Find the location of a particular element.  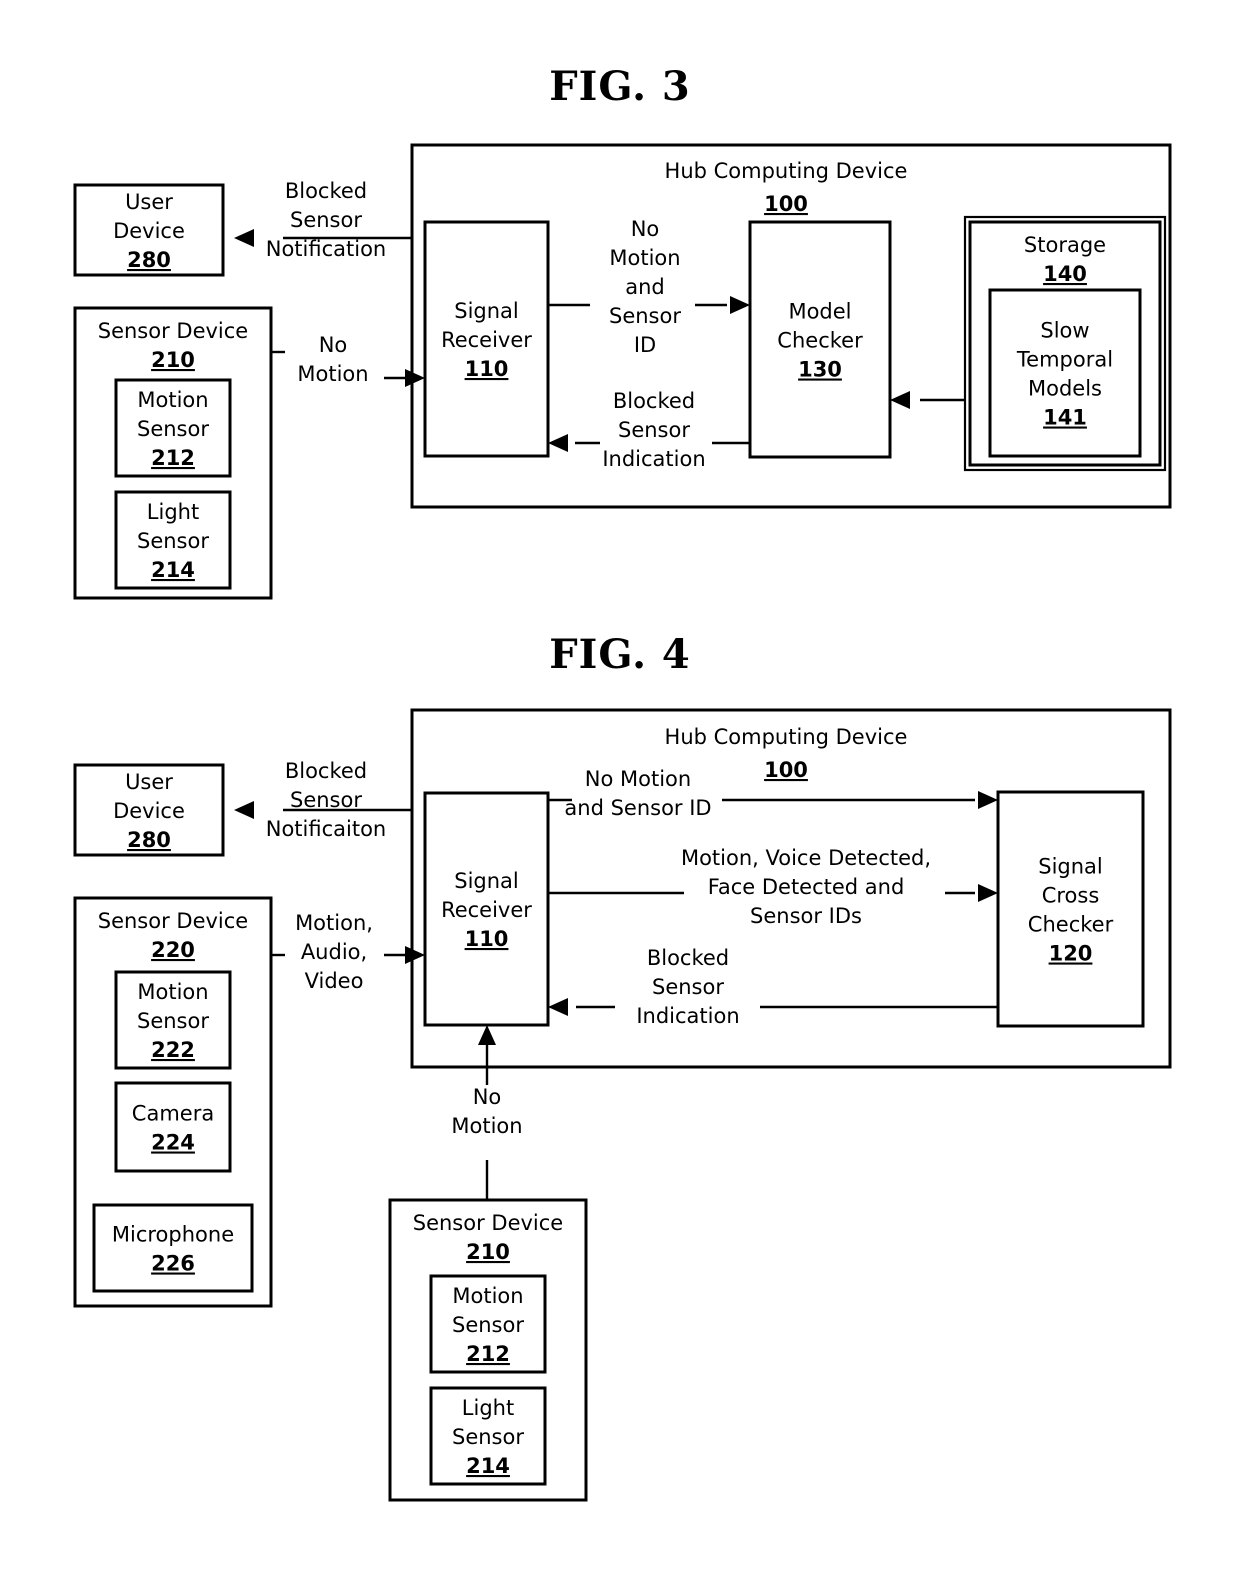

camera-224-label-line-0: Camera is located at coordinates (173, 1114).